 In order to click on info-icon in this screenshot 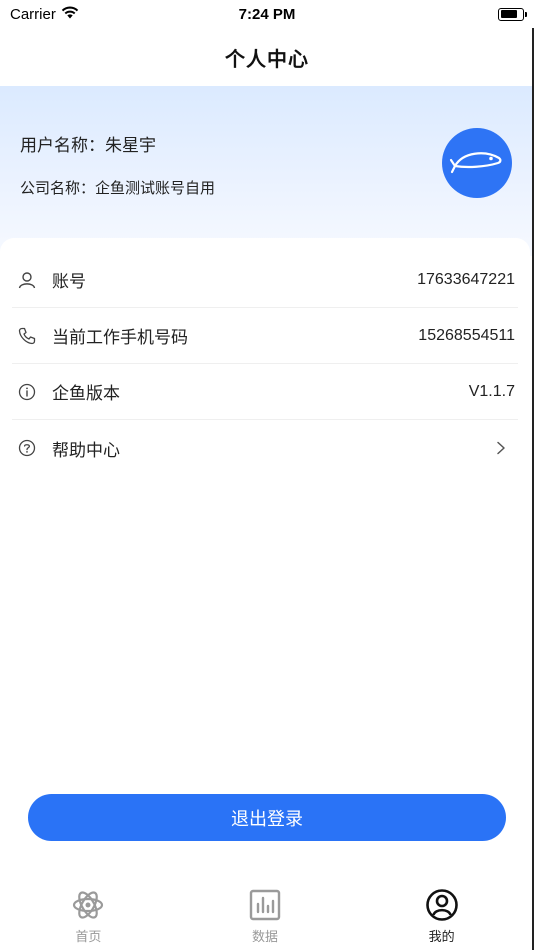, I will do `click(27, 392)`.